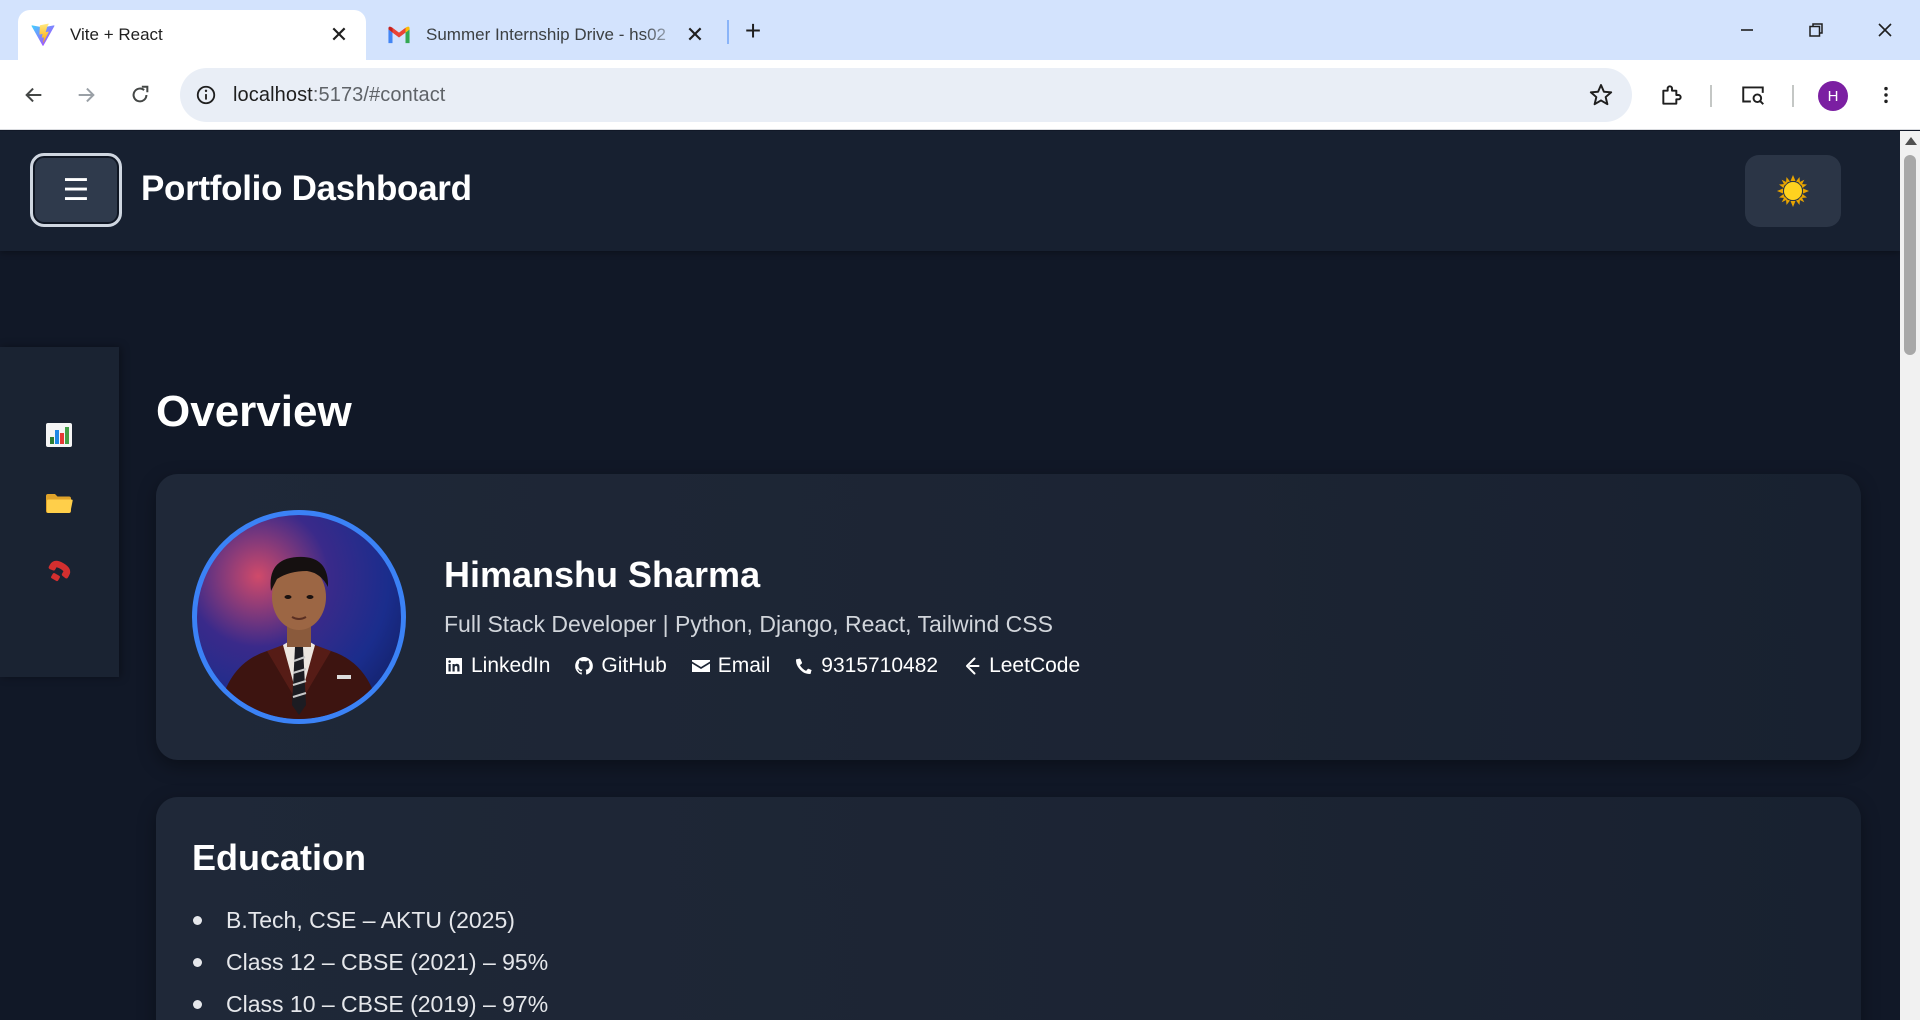  I want to click on tab-separator, so click(728, 32).